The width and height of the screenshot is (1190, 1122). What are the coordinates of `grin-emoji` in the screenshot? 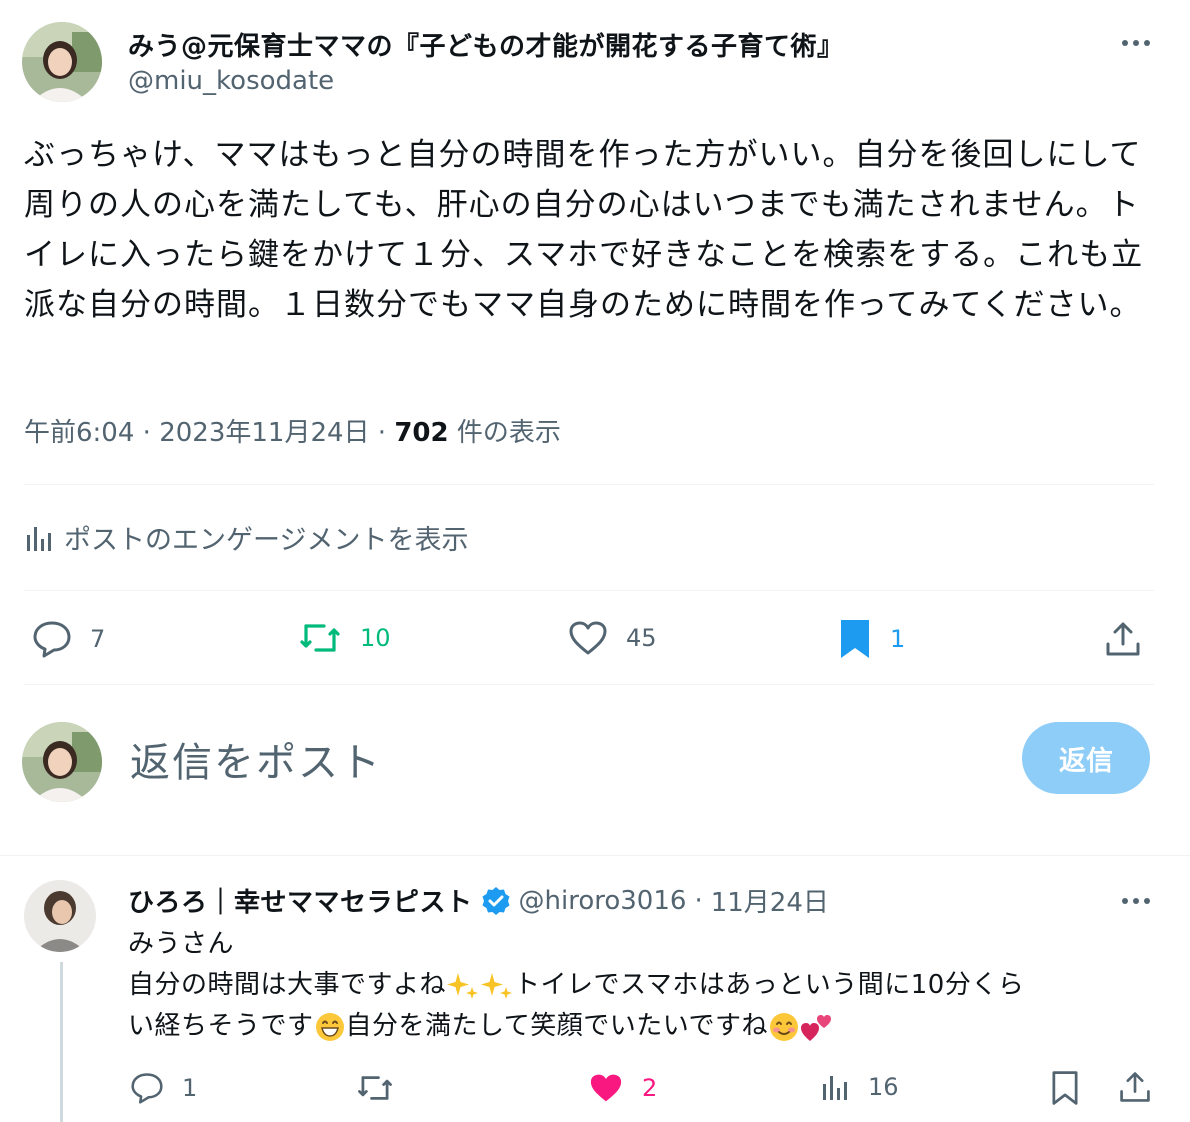 It's located at (329, 1026).